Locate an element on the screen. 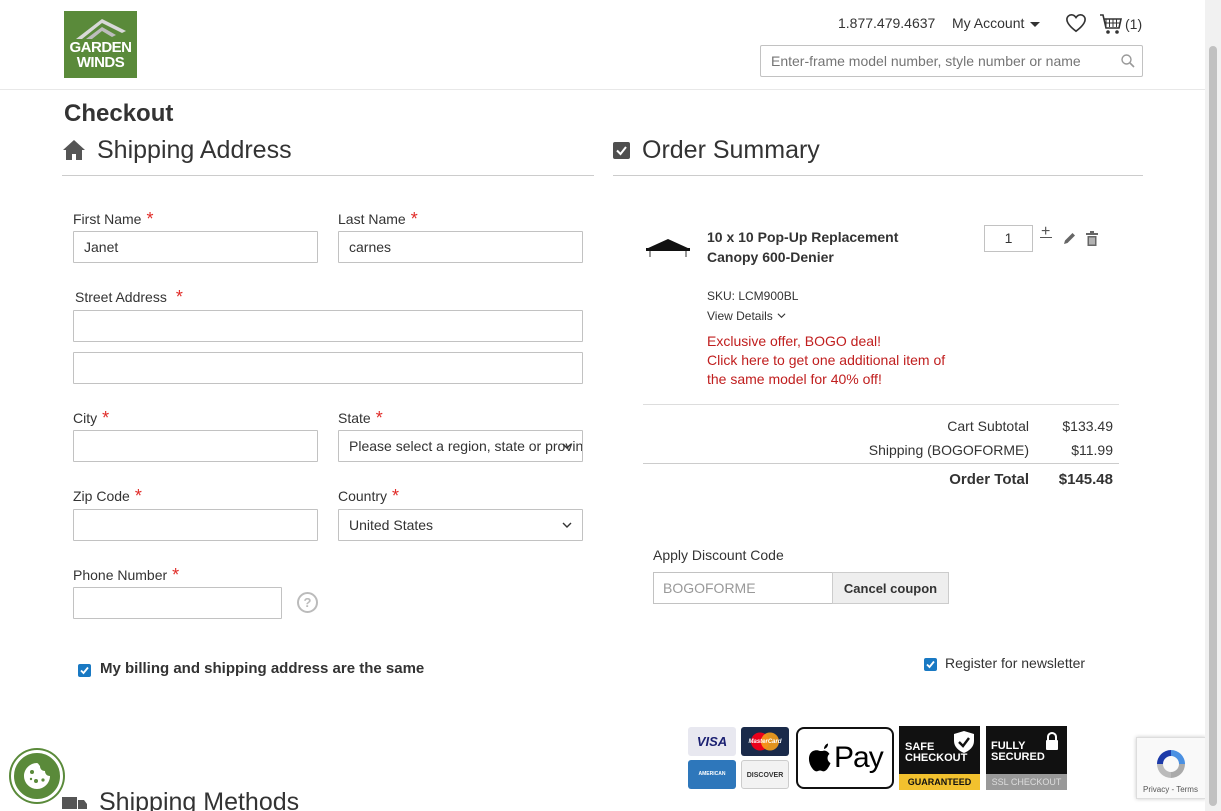 This screenshot has width=1221, height=811. logo-line1: GARDEN is located at coordinates (100, 47).